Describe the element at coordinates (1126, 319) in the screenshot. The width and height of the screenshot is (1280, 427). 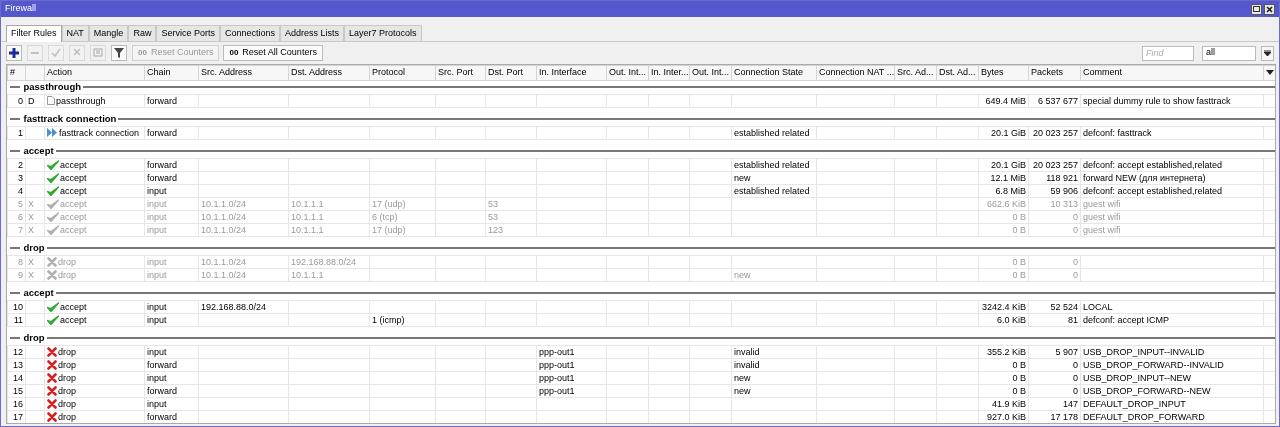
I see `table-cell: defconf: accept ICMP` at that location.